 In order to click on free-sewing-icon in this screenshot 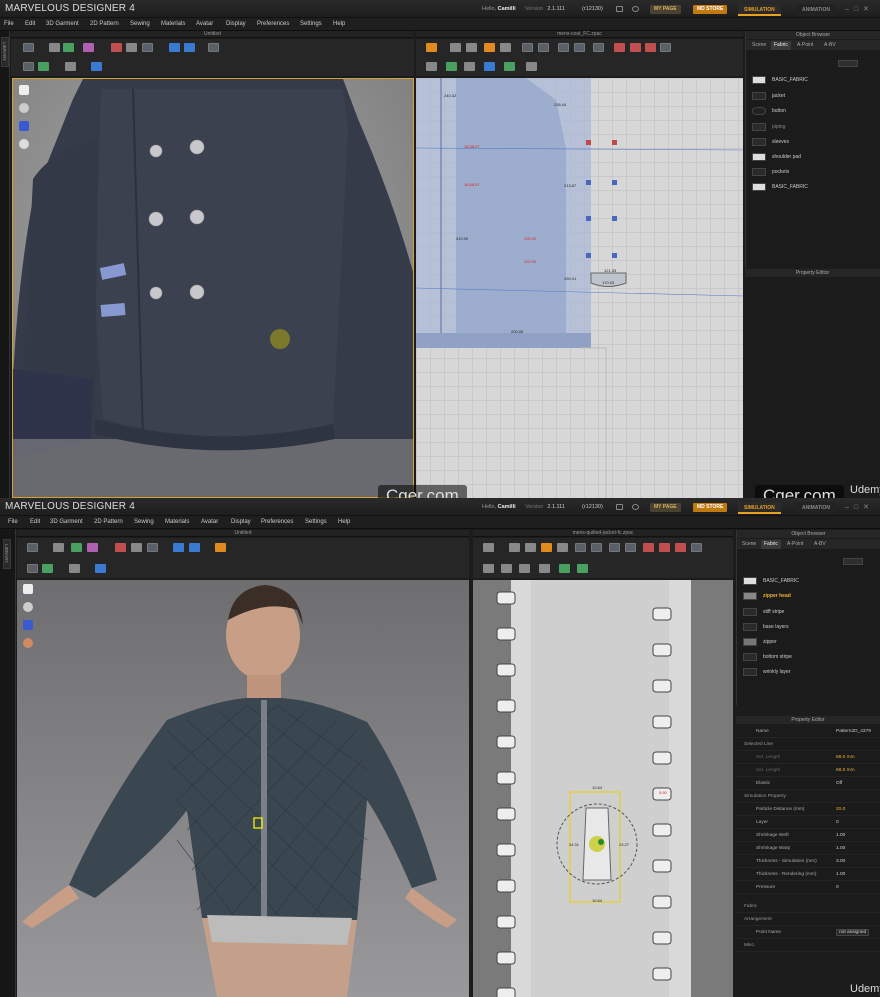, I will do `click(680, 547)`.